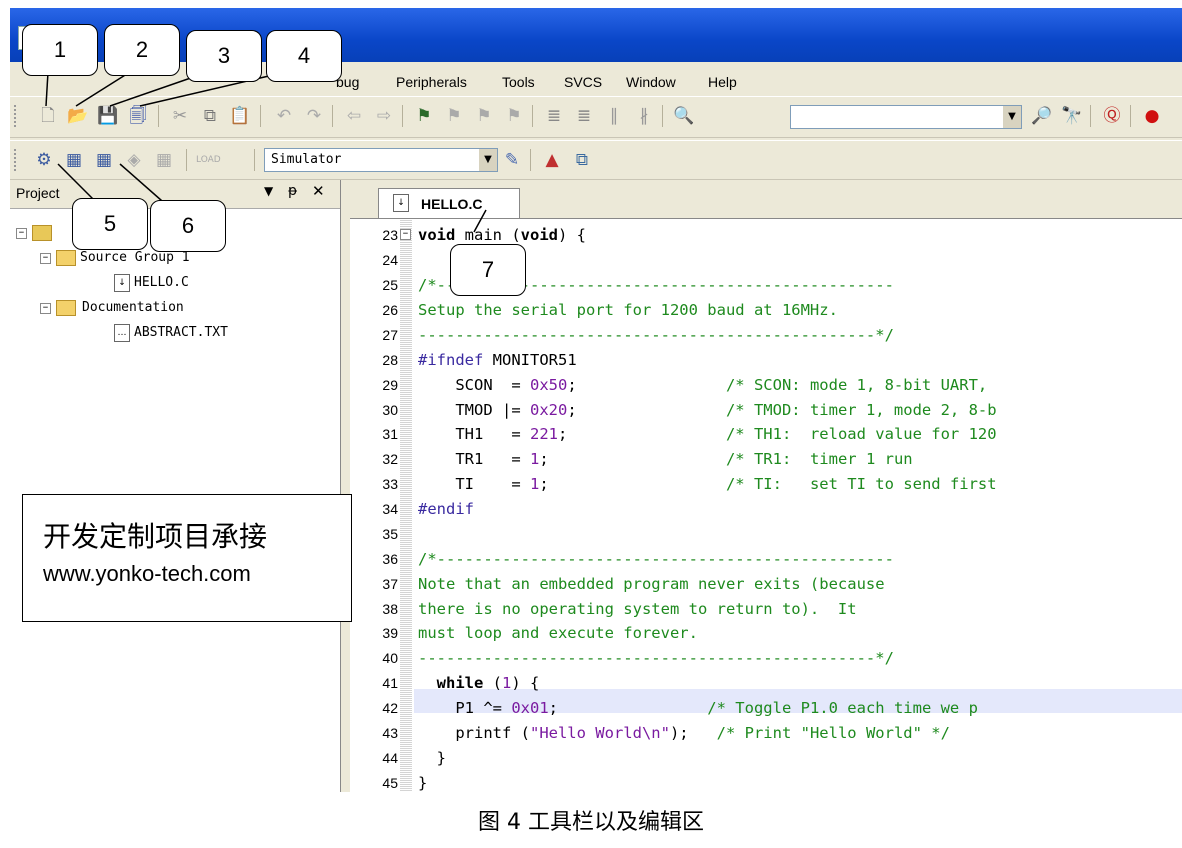  What do you see at coordinates (110, 224) in the screenshot?
I see `callout-5: 5` at bounding box center [110, 224].